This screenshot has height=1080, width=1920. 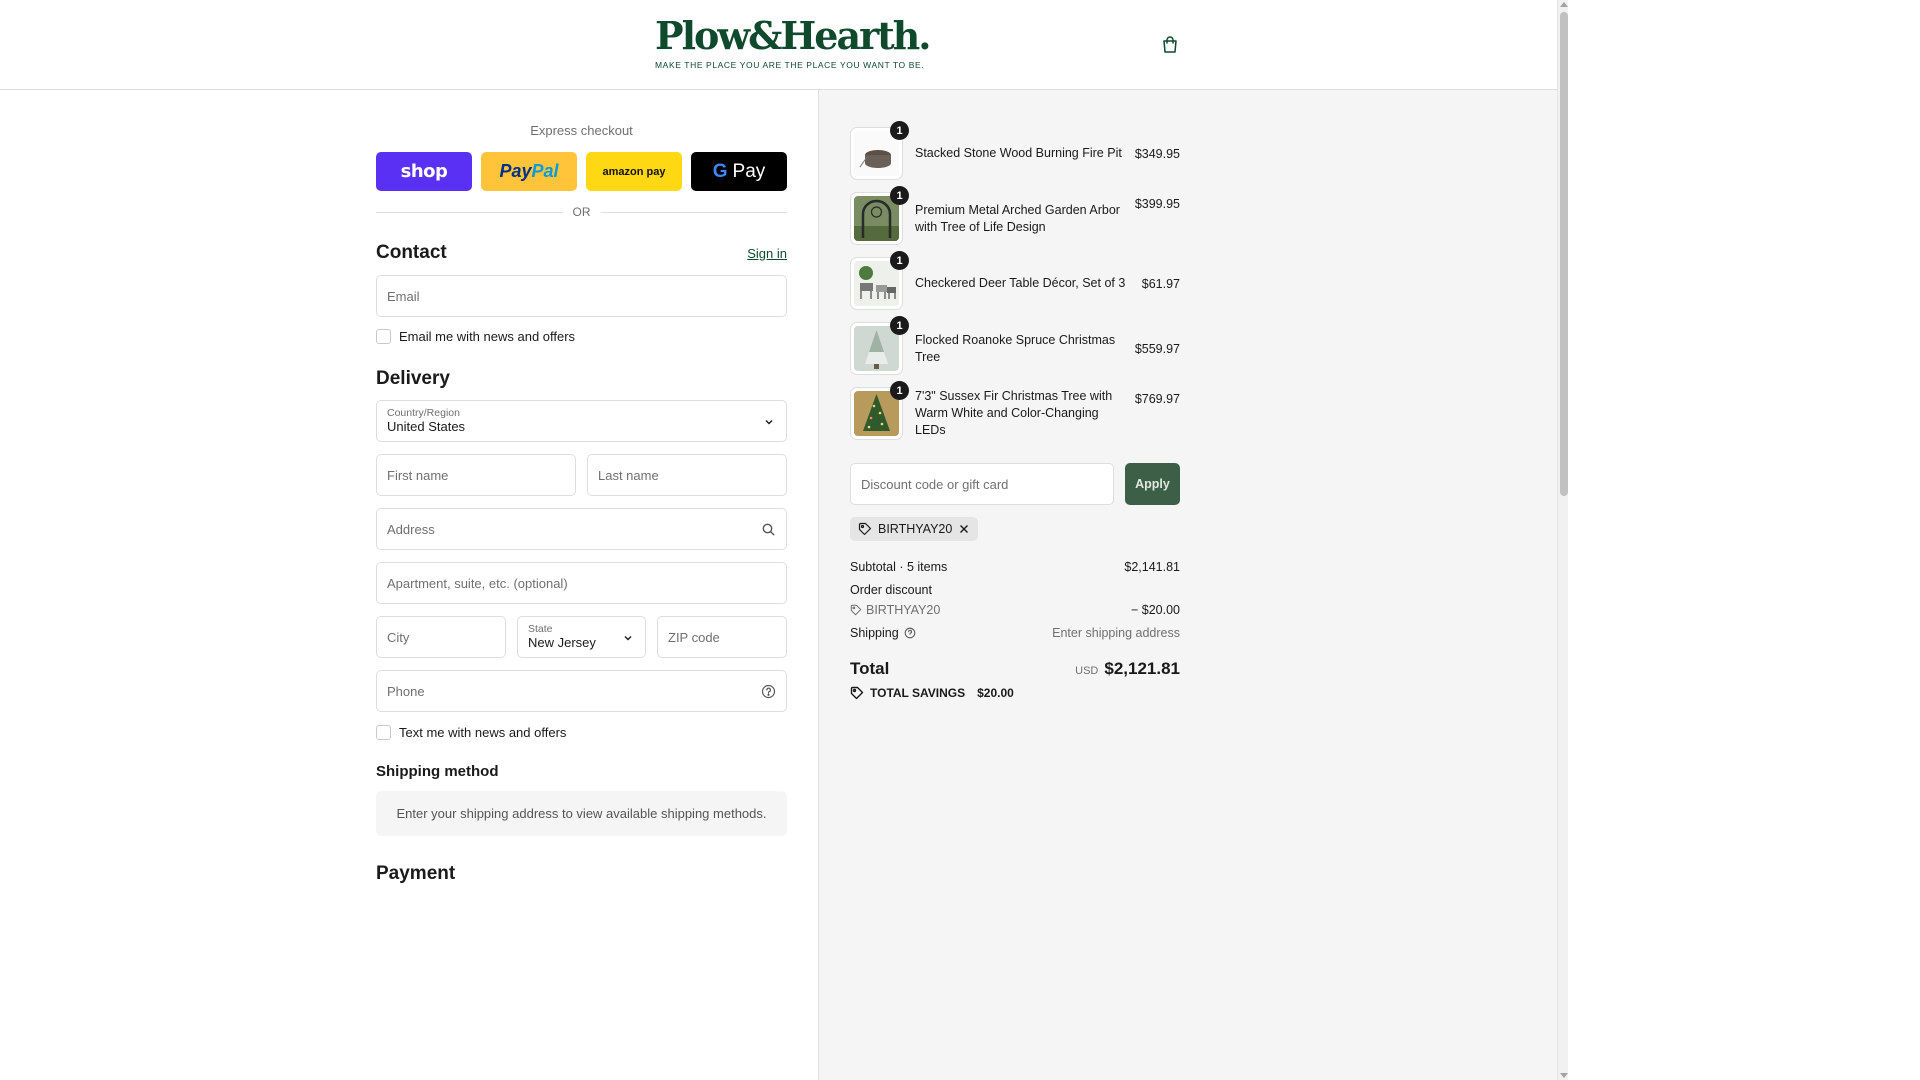 What do you see at coordinates (883, 633) in the screenshot?
I see `shipping-label-group: Shipping` at bounding box center [883, 633].